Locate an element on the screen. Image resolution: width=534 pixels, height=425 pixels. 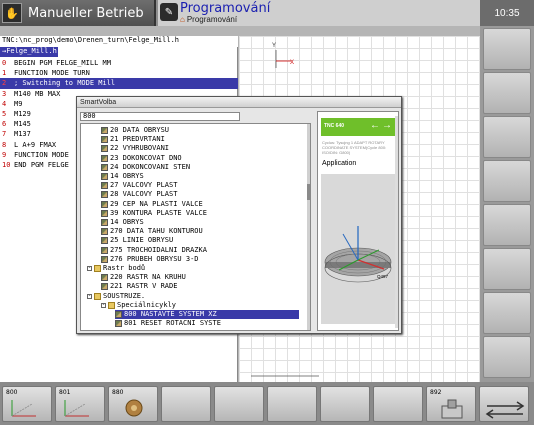
tree-scrollbar-thumb is located at coordinates (308, 192).